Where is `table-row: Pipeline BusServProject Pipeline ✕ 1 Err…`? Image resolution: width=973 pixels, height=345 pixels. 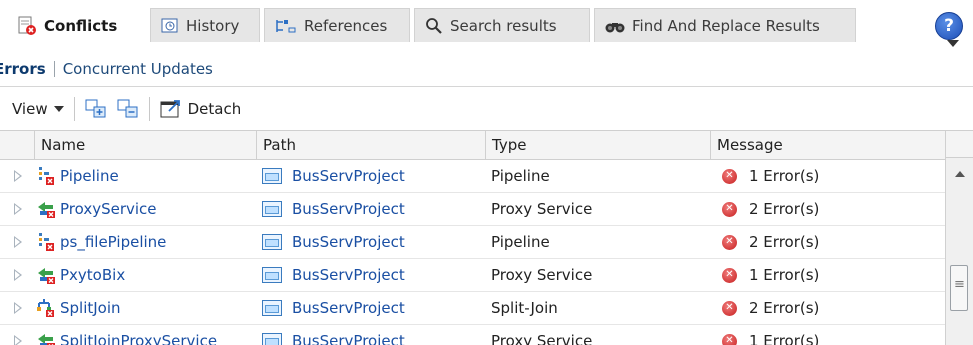 table-row: Pipeline BusServProject Pipeline ✕ 1 Err… is located at coordinates (472, 176).